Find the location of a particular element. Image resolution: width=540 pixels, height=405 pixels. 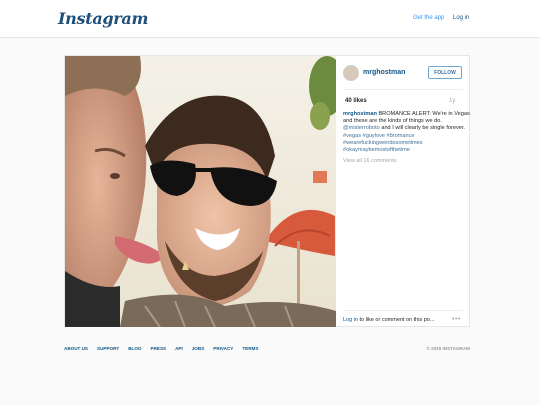

get-app-link: Get the app is located at coordinates (428, 18).